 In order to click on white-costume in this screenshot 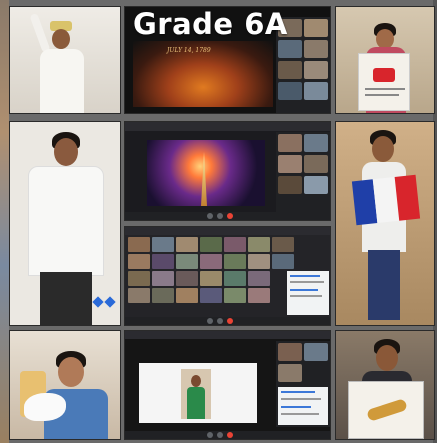, I will do `click(62, 81)`.